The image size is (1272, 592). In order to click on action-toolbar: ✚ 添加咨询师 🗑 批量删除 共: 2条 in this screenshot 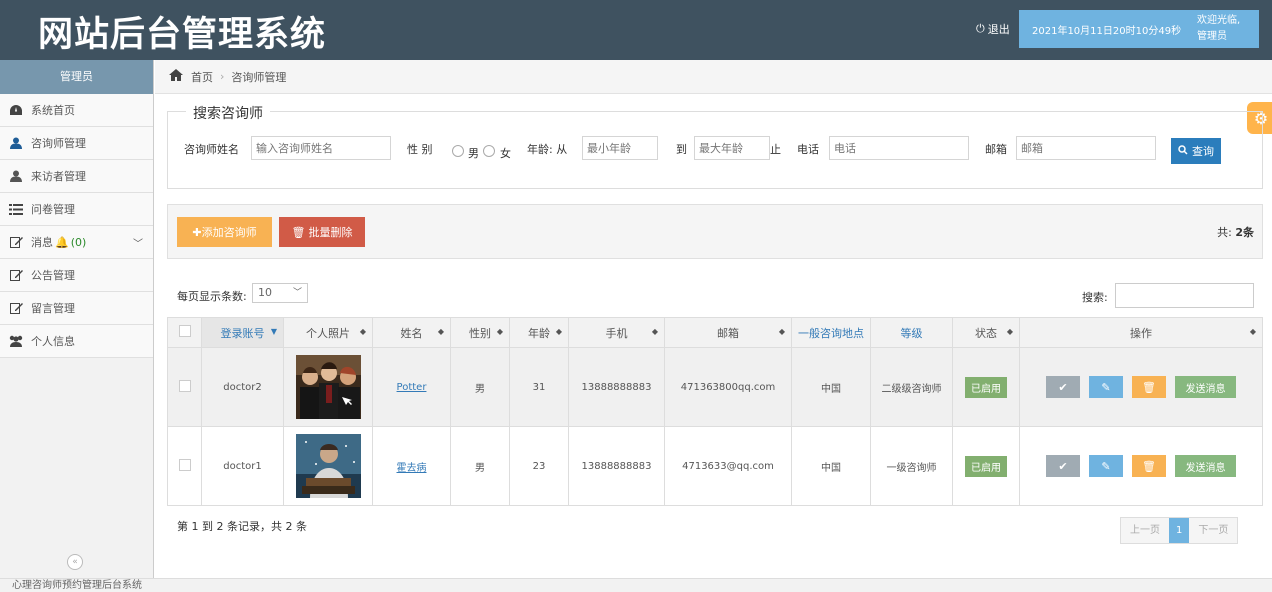, I will do `click(715, 231)`.